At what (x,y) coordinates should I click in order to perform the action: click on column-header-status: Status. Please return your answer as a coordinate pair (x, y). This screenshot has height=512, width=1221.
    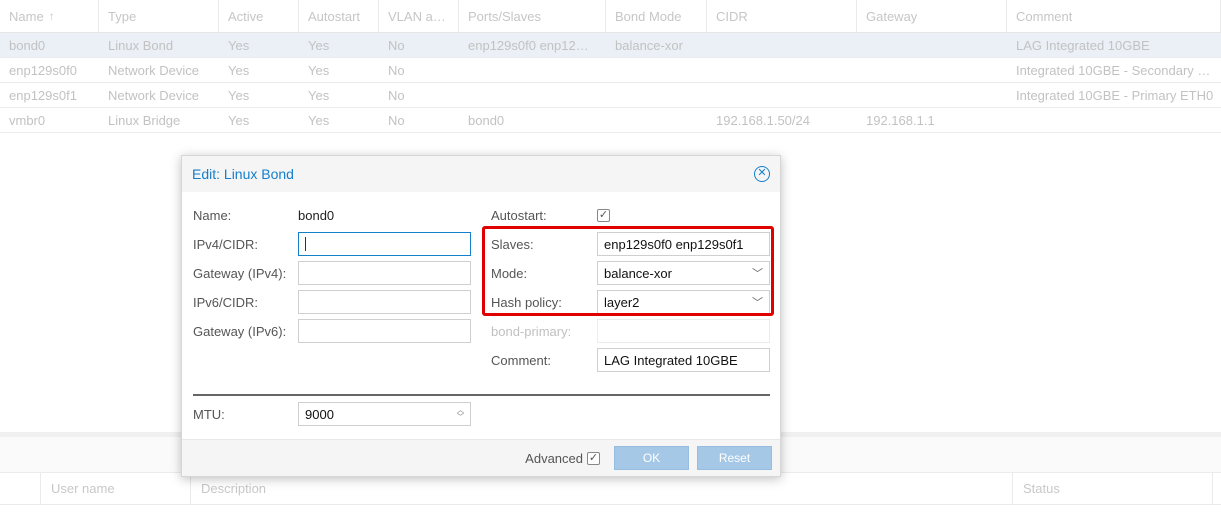
    Looking at the image, I should click on (1113, 488).